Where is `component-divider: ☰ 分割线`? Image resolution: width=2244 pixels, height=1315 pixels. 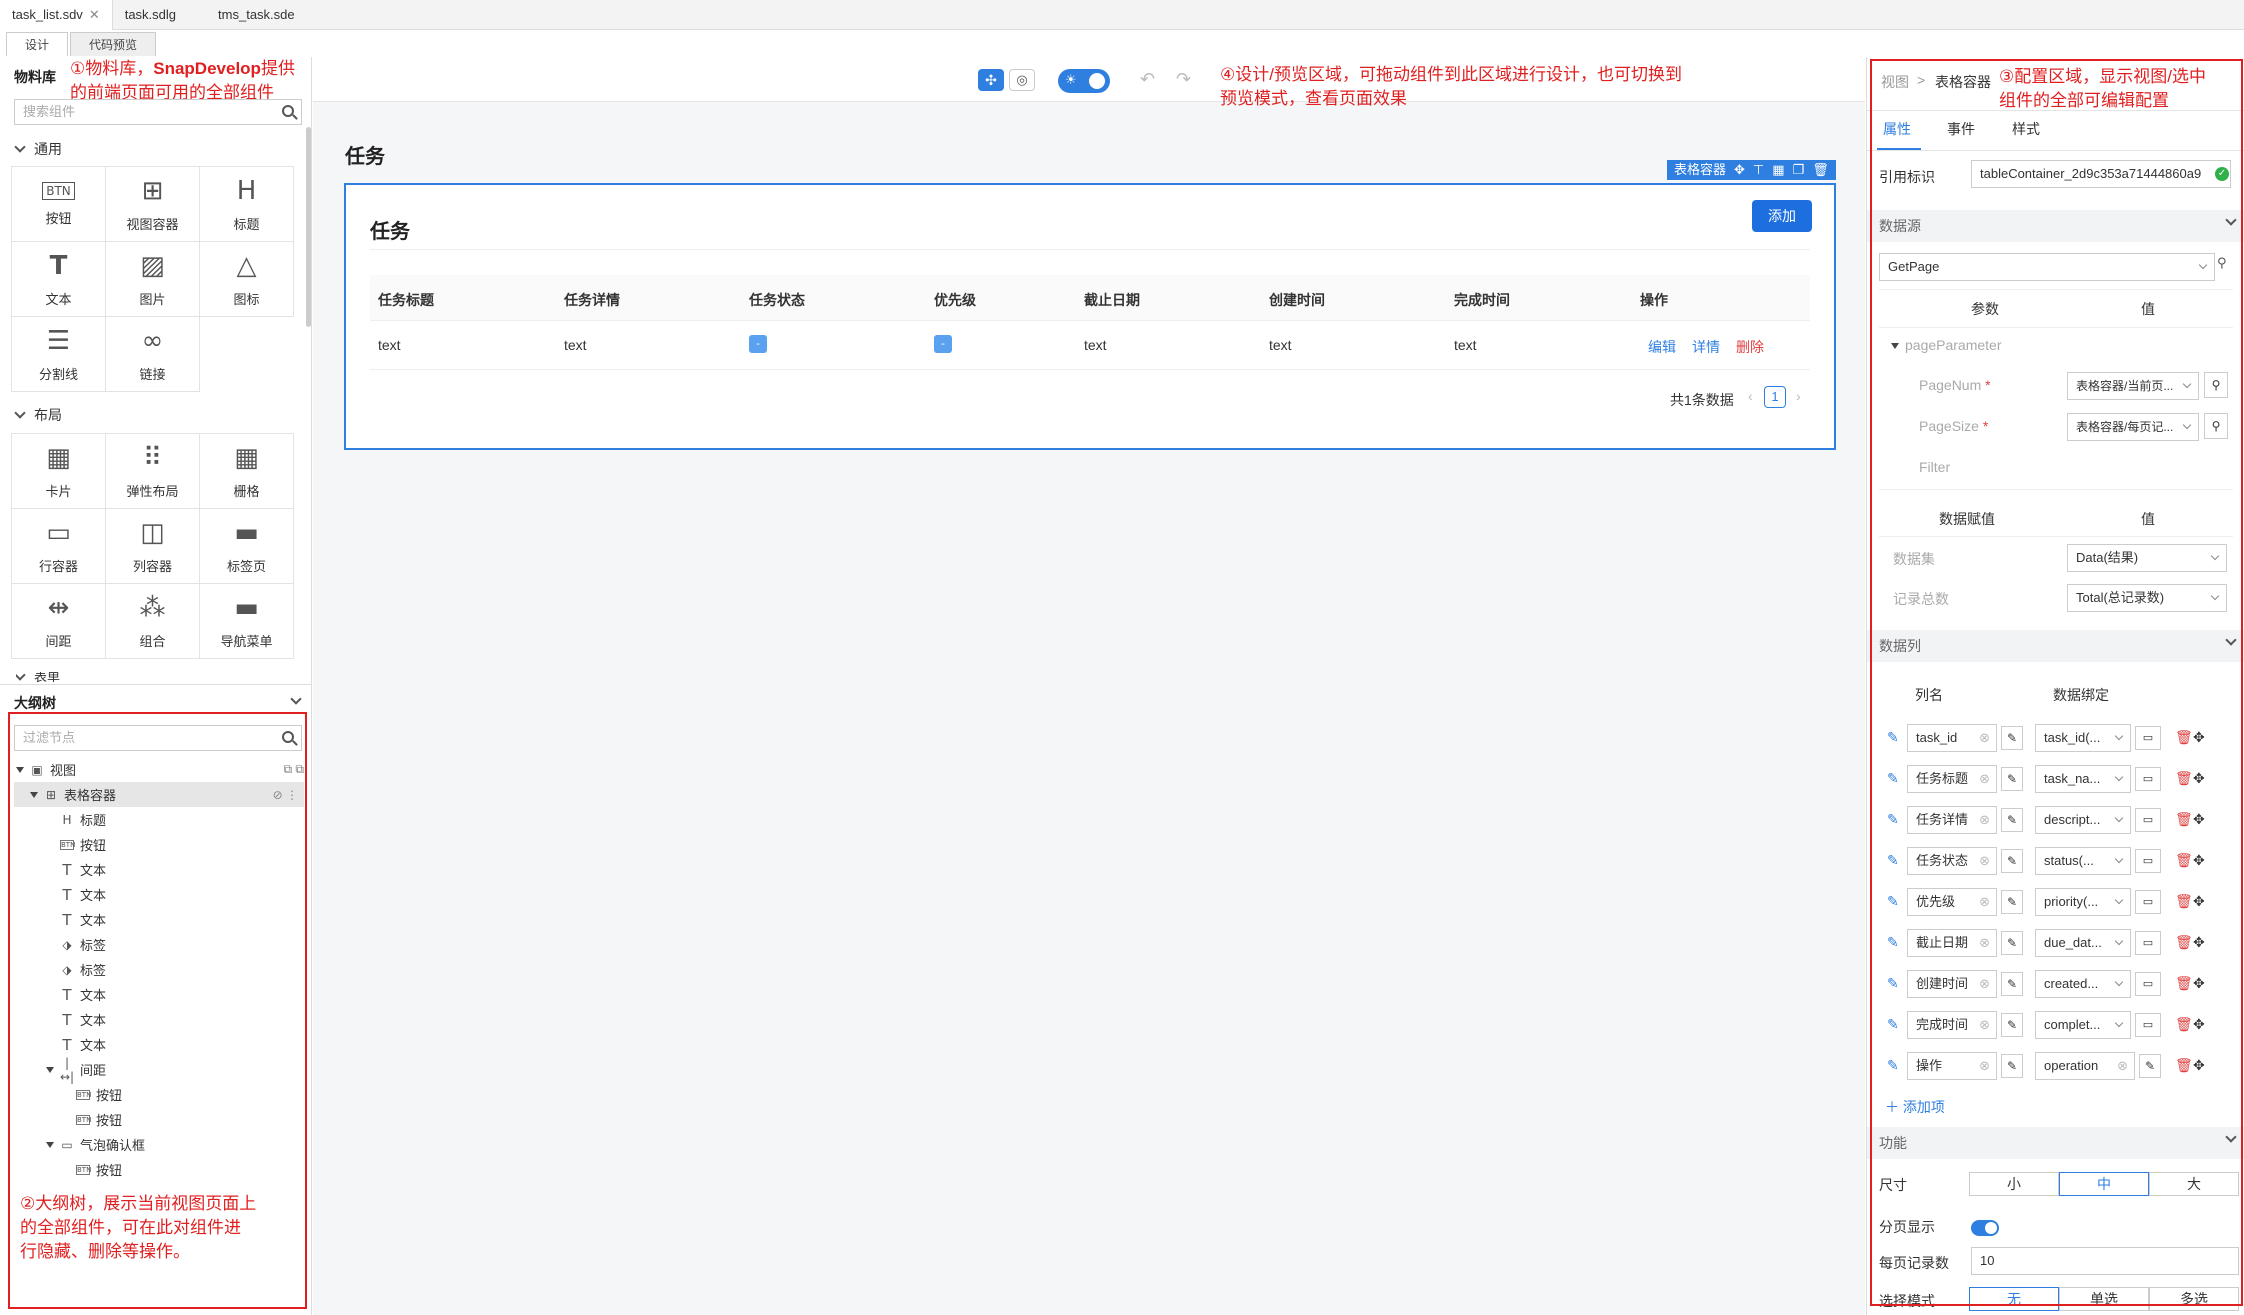 component-divider: ☰ 分割线 is located at coordinates (58, 354).